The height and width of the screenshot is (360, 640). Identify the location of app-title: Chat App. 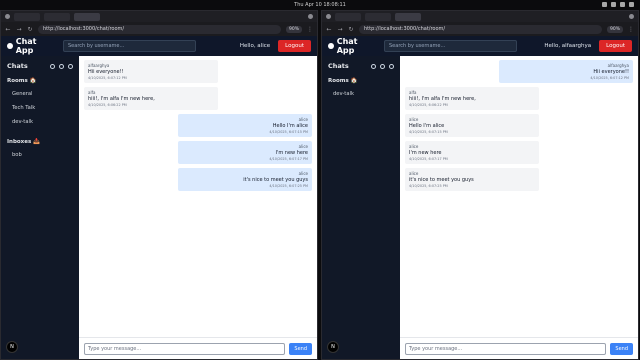
(26, 46).